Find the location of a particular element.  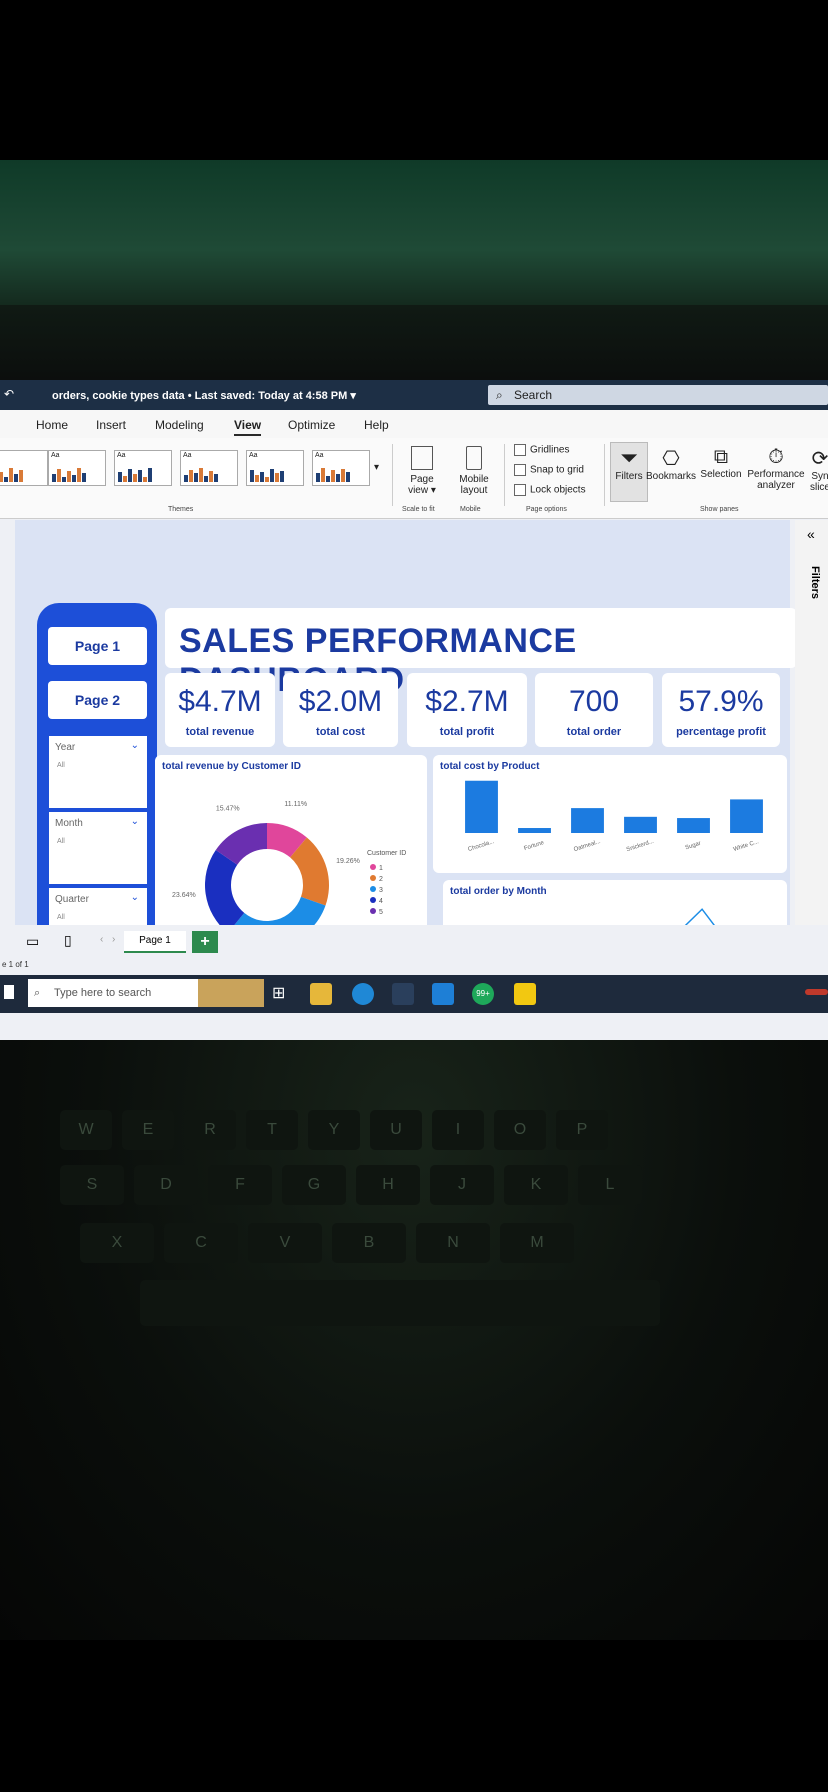

taskbar-tray-icon is located at coordinates (816, 992).